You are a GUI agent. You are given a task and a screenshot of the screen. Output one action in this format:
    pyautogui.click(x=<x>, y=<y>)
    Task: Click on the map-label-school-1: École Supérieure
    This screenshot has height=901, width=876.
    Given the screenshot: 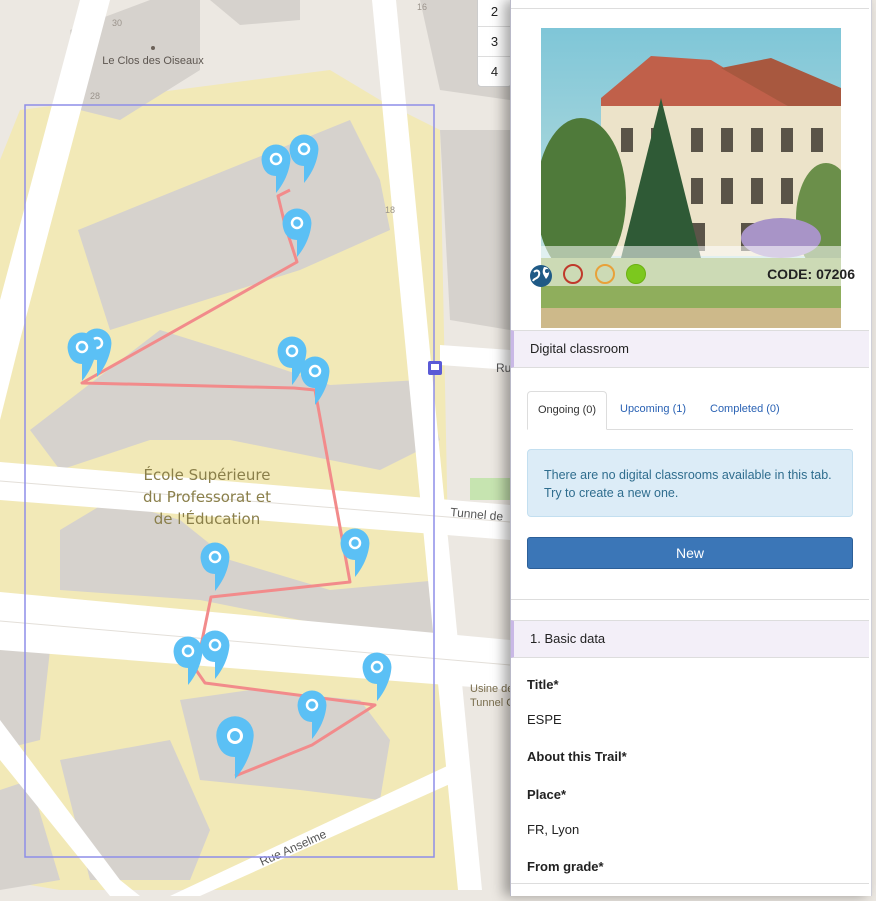 What is the action you would take?
    pyautogui.click(x=207, y=474)
    